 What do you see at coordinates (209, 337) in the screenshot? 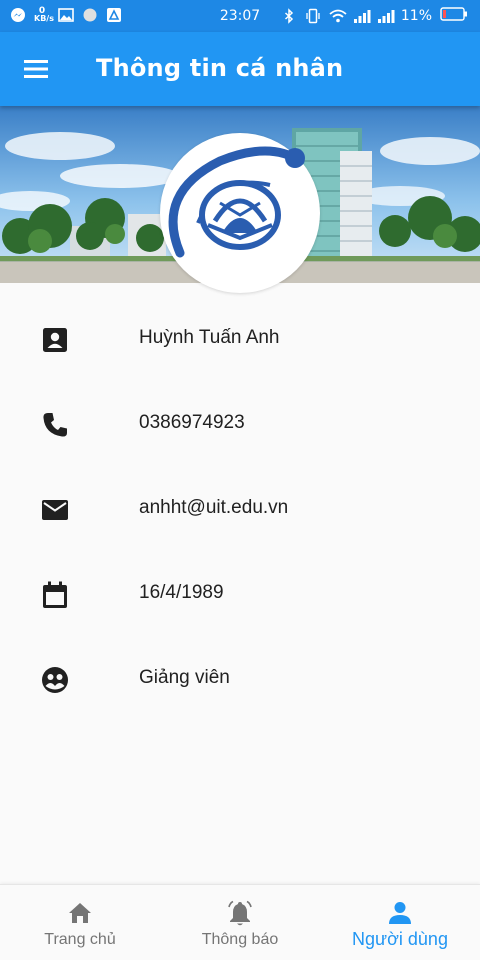
I see `full-name: Huỳnh Tuấn Anh` at bounding box center [209, 337].